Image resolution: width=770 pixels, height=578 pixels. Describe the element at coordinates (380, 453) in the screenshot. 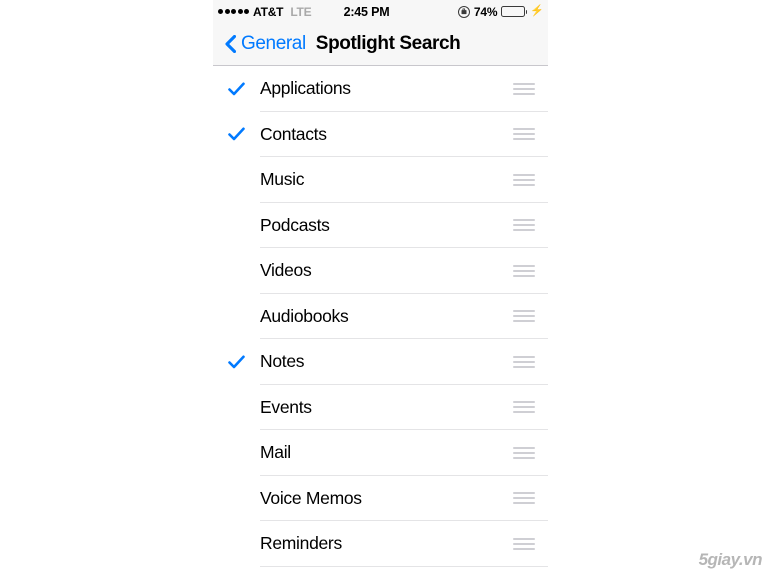

I see `list-item: Mail` at that location.